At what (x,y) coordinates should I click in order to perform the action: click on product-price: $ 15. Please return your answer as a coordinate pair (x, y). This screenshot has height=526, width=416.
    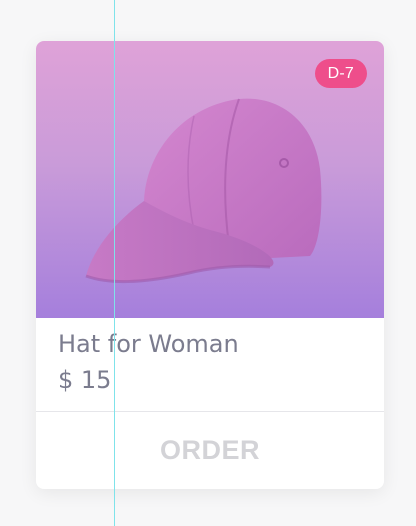
    Looking at the image, I should click on (85, 380).